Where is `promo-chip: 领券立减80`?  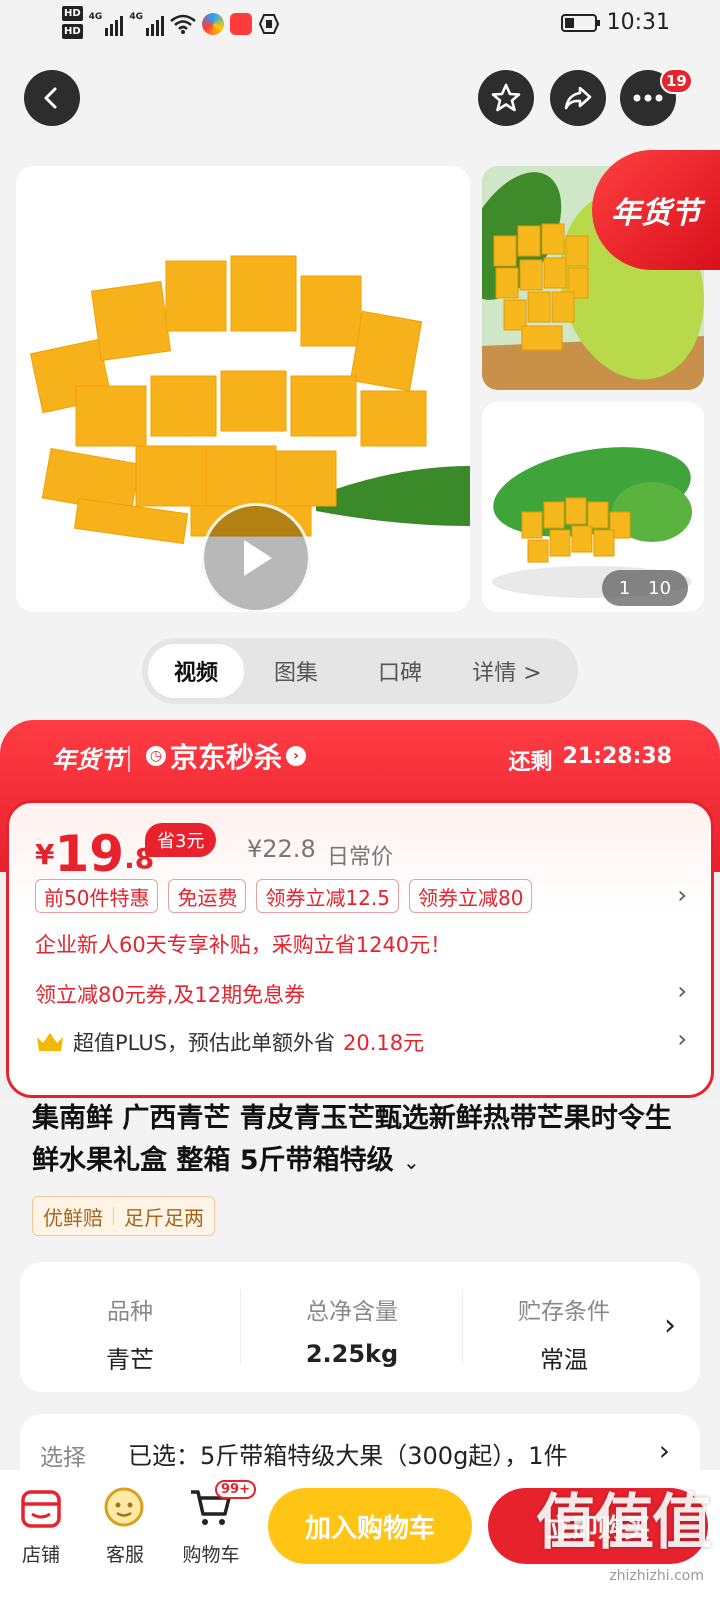
promo-chip: 领券立减80 is located at coordinates (470, 896).